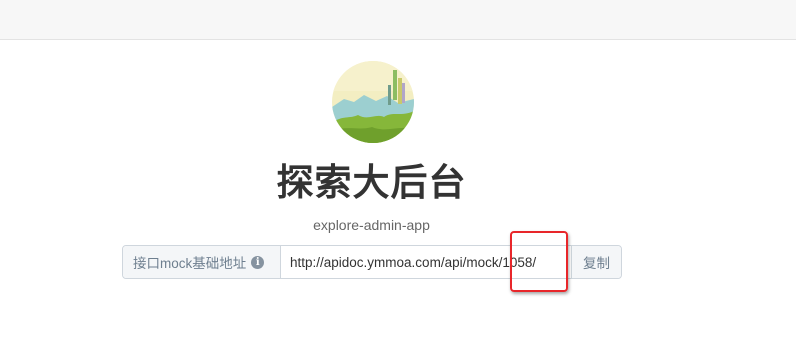 Image resolution: width=796 pixels, height=361 pixels. I want to click on project-avatar, so click(373, 102).